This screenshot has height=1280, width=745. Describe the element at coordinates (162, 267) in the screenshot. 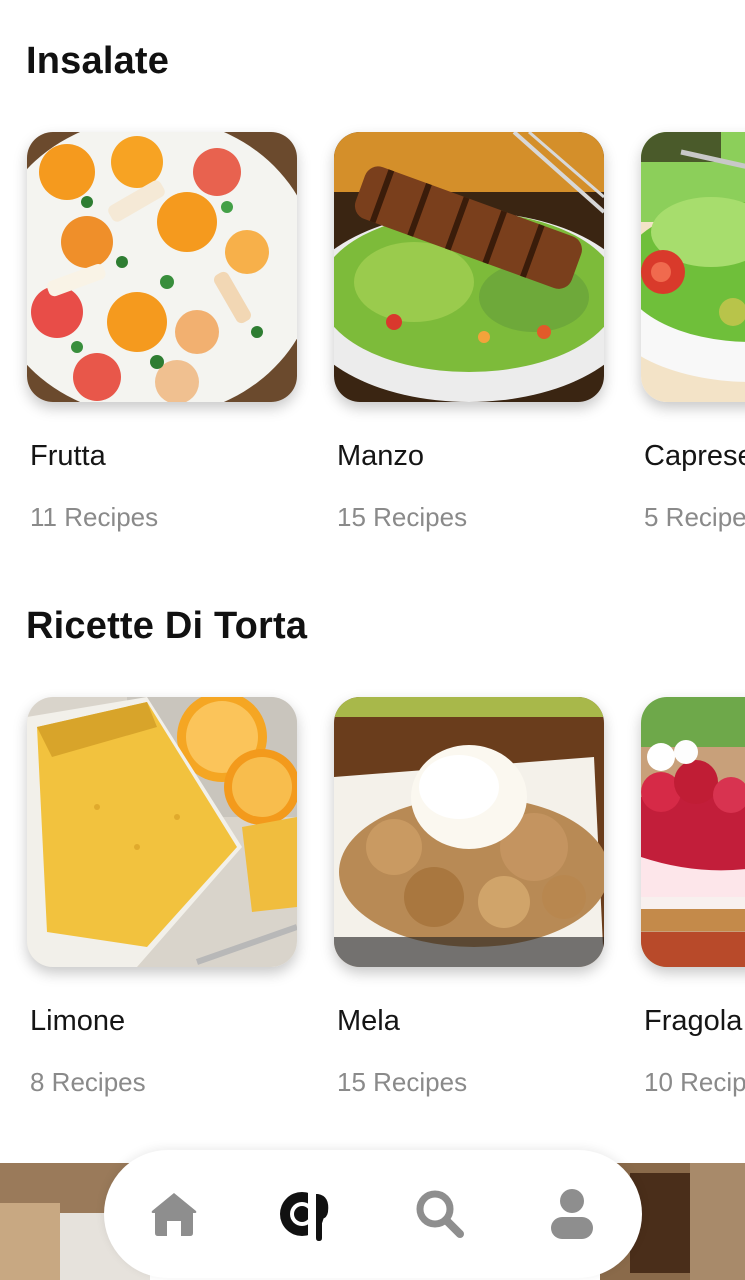

I see `fruit-salad-image` at that location.